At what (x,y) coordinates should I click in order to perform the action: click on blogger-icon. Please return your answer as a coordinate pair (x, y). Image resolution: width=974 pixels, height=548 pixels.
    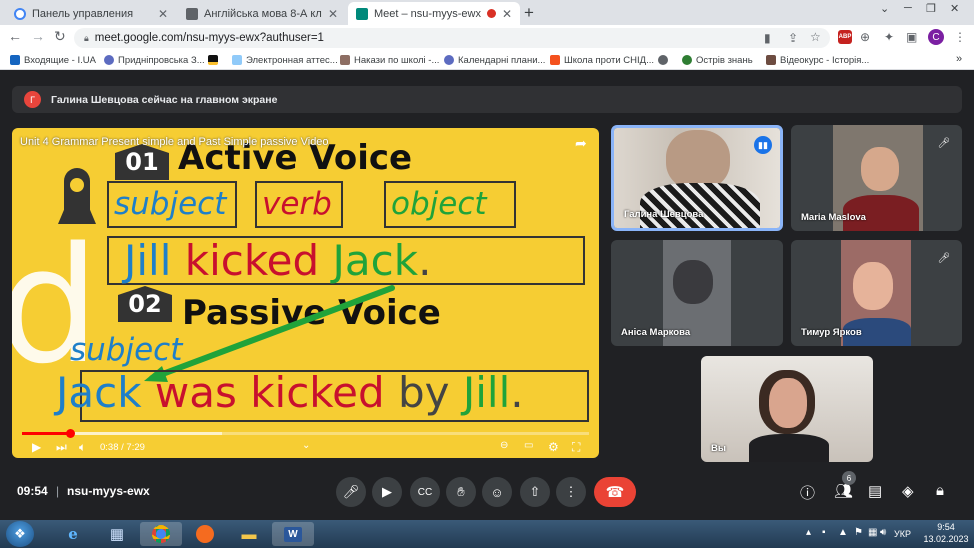
    Looking at the image, I should click on (555, 60).